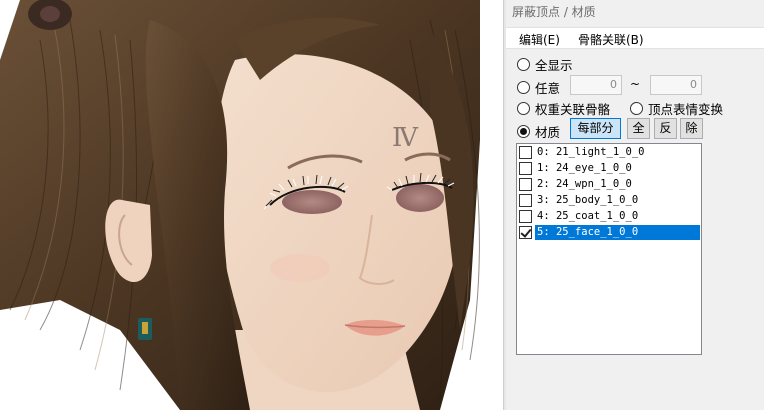 This screenshot has height=410, width=764. What do you see at coordinates (595, 128) in the screenshot?
I see `per-part-button: 每部分` at bounding box center [595, 128].